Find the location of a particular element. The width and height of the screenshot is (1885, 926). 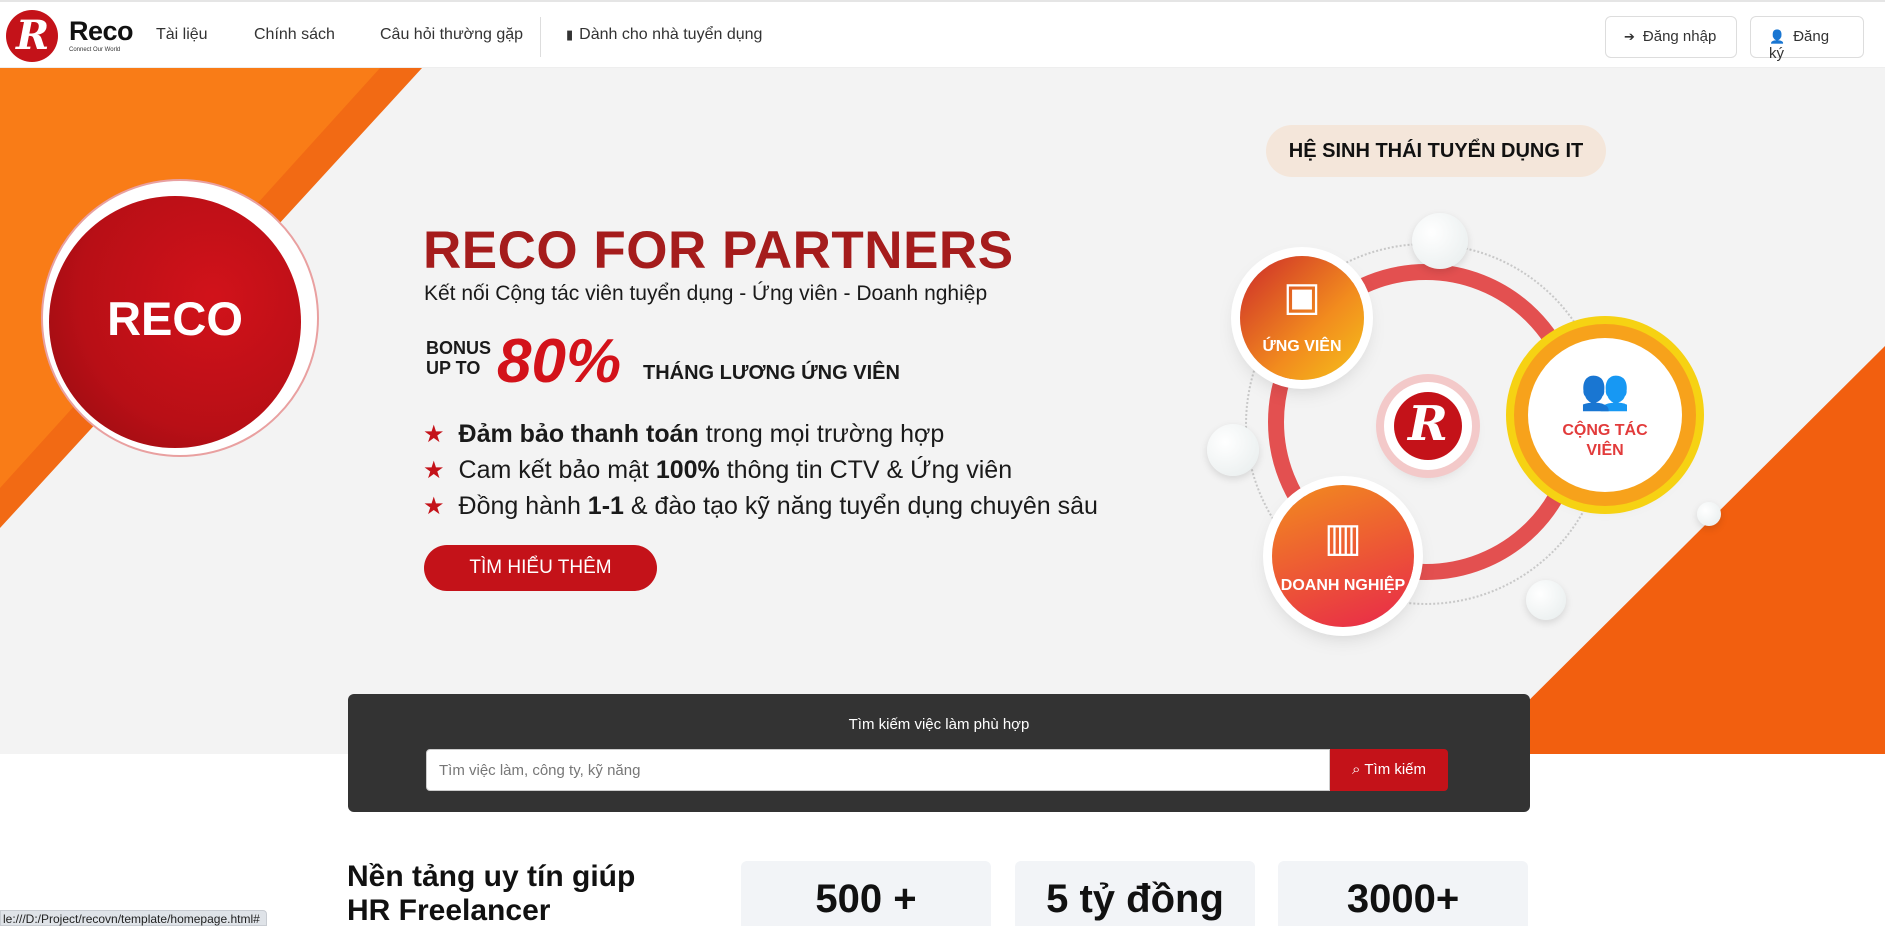

benefit-text: thông tin CTV & Ứng viên is located at coordinates (866, 470).